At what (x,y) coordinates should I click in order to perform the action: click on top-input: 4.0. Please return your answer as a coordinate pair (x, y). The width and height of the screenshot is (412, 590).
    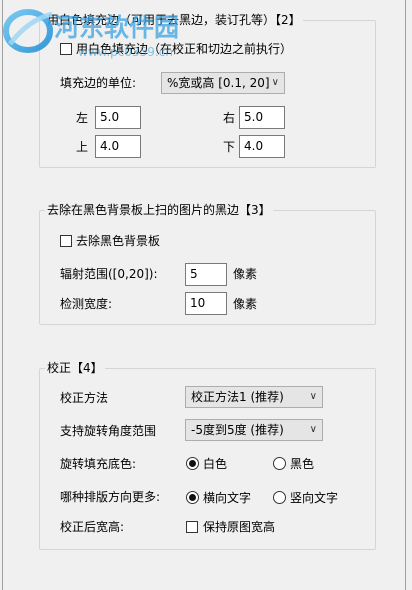
    Looking at the image, I should click on (118, 146).